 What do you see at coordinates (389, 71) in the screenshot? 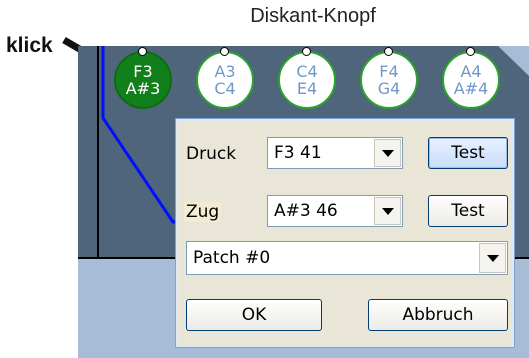
I see `note-button-press-note: F4` at bounding box center [389, 71].